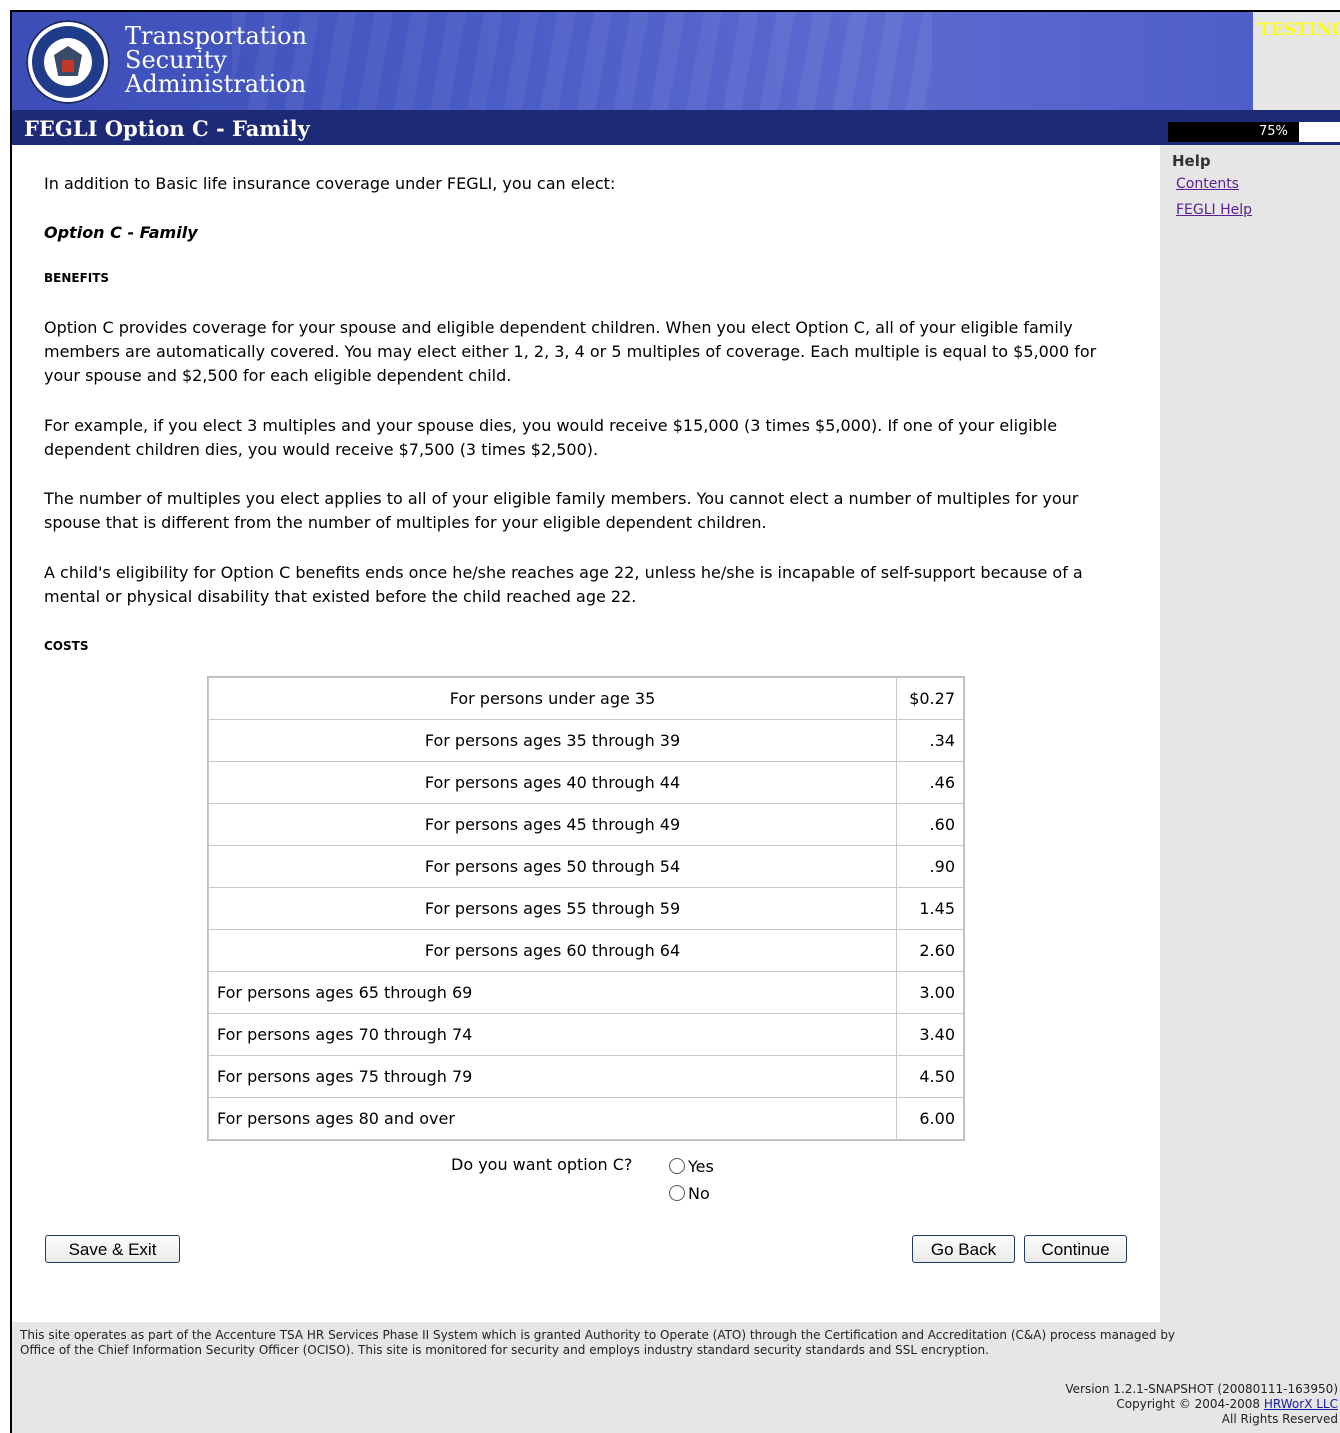  I want to click on agency-name: Transportation Security Administration, so click(216, 60).